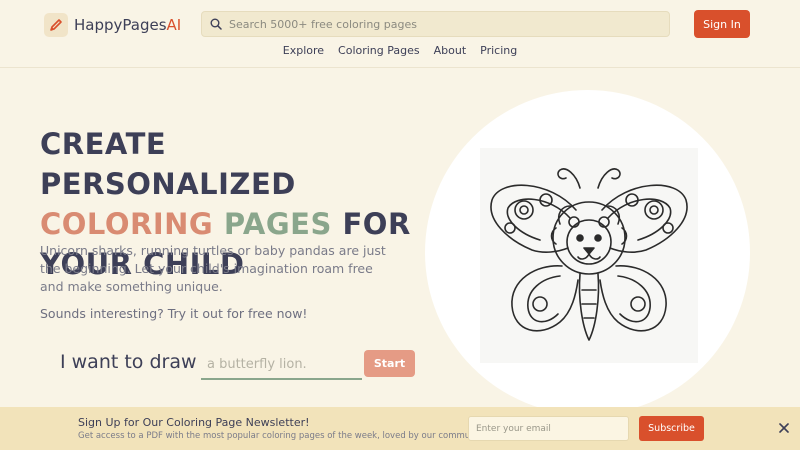 This screenshot has width=800, height=450. I want to click on nav-pricing: Pricing, so click(498, 52).